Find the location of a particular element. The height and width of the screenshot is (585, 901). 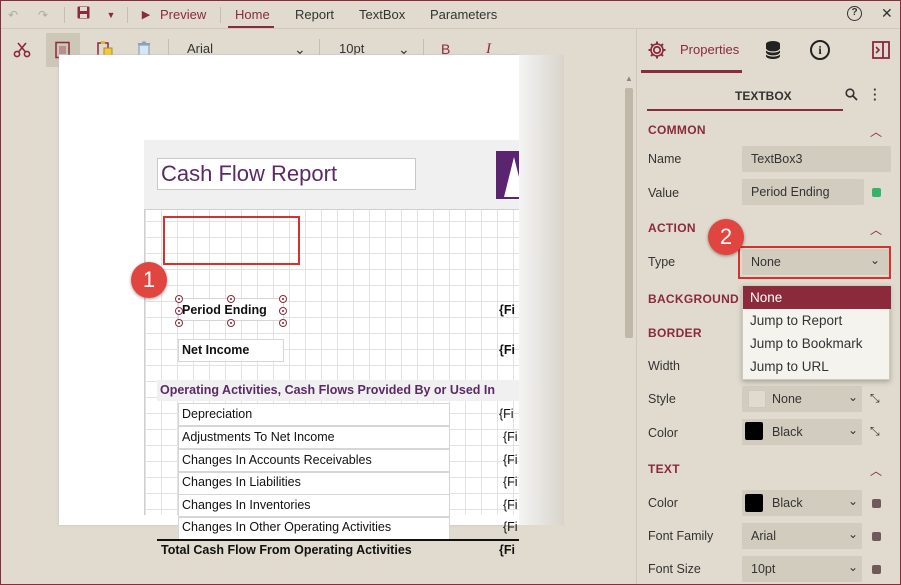

textbox-selection-highlight is located at coordinates (231, 240).